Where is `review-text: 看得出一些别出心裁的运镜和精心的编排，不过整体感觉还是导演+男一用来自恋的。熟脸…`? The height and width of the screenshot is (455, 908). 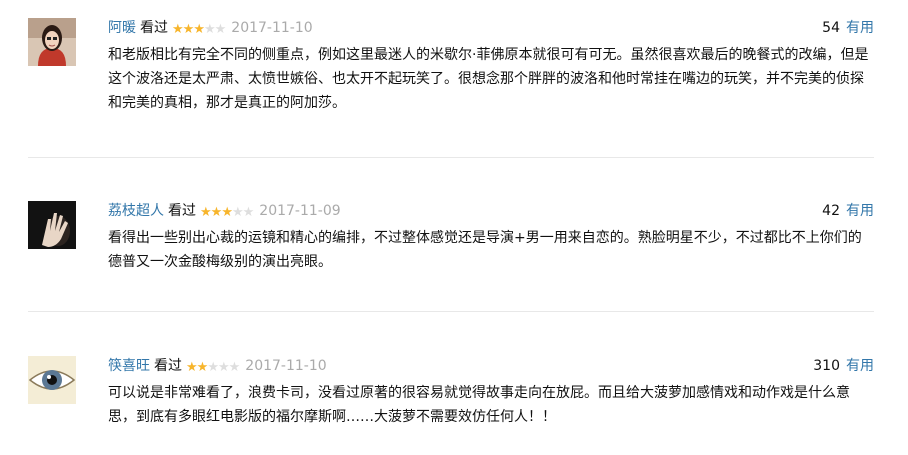
review-text: 看得出一些别出心裁的运镜和精心的编排，不过整体感觉还是导演+男一用来自恋的。熟脸… is located at coordinates (485, 250).